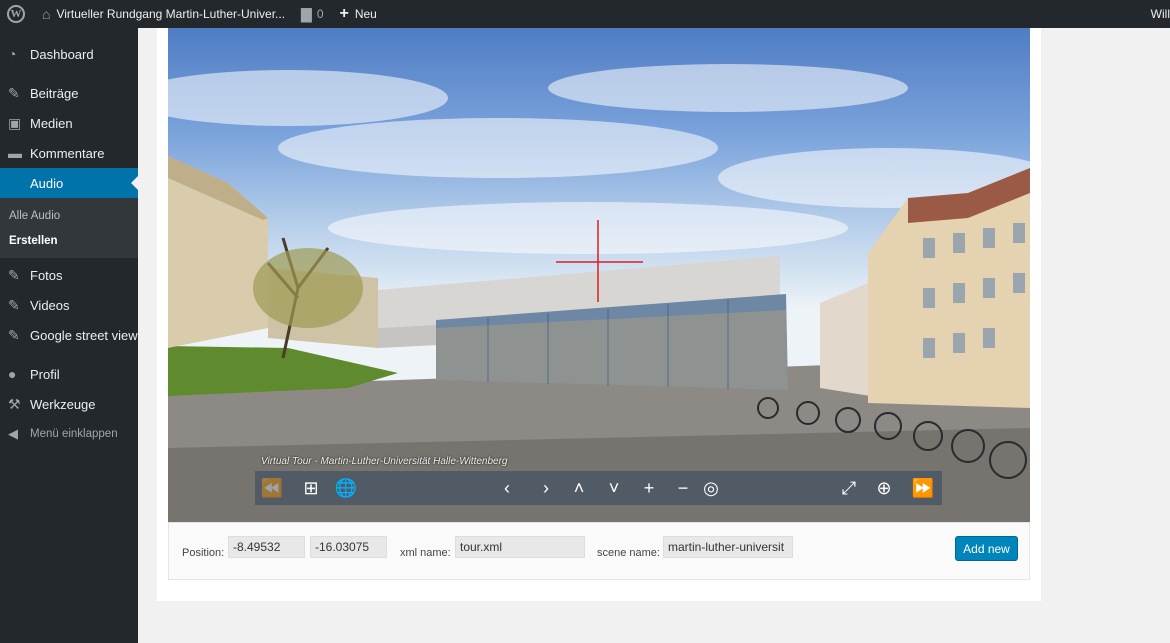  I want to click on chevron-up-icon: ˄, so click(579, 487).